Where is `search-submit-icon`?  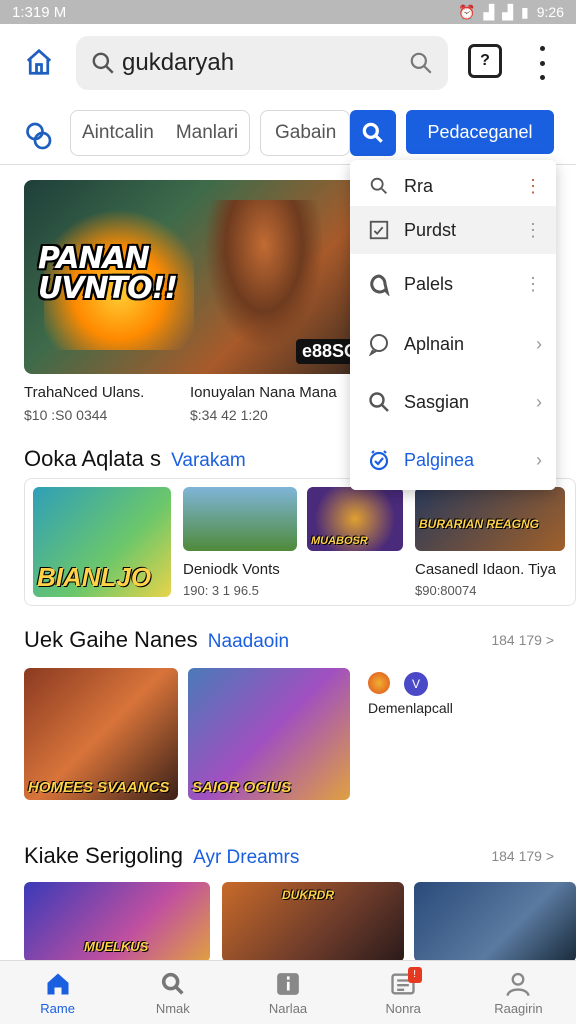 search-submit-icon is located at coordinates (421, 63).